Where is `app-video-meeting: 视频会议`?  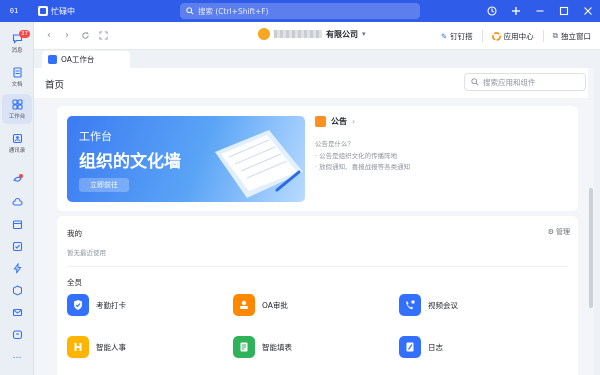
app-video-meeting: 视频会议 is located at coordinates (428, 305).